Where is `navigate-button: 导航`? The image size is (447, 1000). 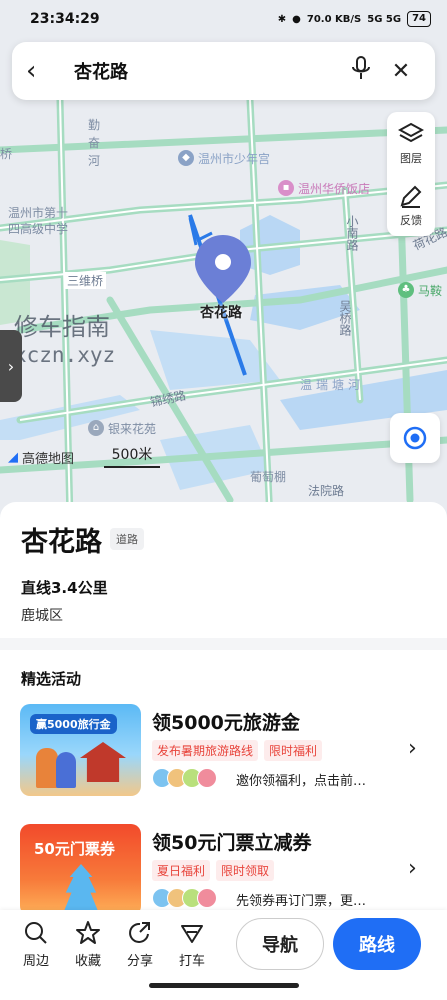 navigate-button: 导航 is located at coordinates (280, 944).